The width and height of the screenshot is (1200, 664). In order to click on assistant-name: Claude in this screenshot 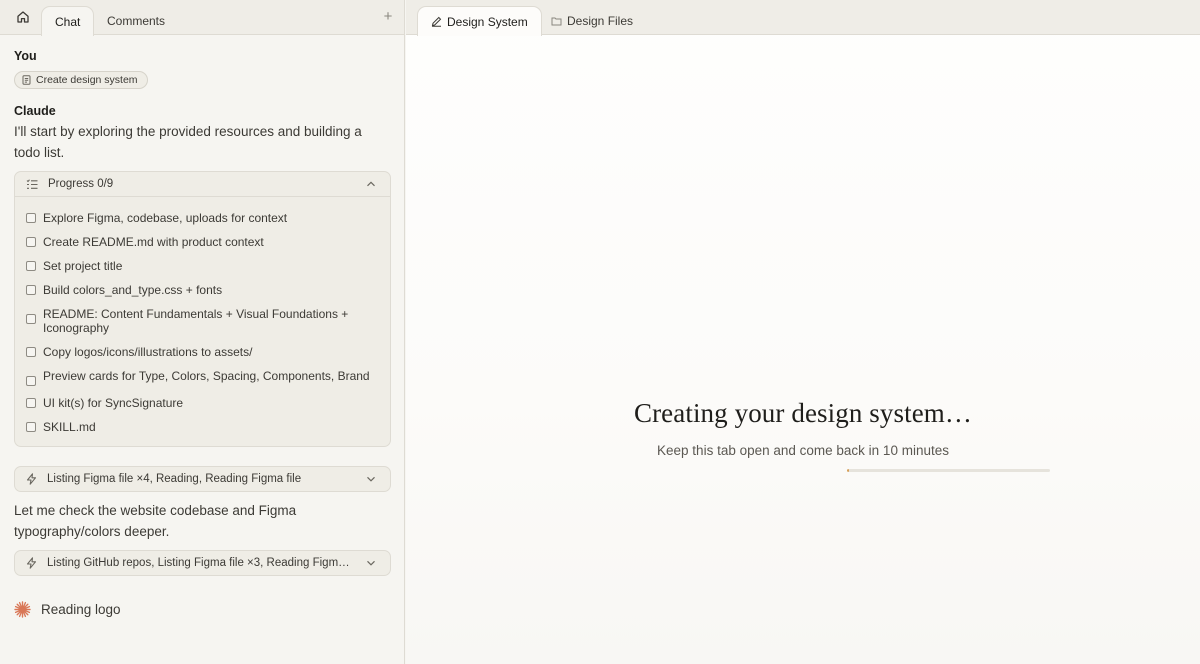, I will do `click(35, 111)`.